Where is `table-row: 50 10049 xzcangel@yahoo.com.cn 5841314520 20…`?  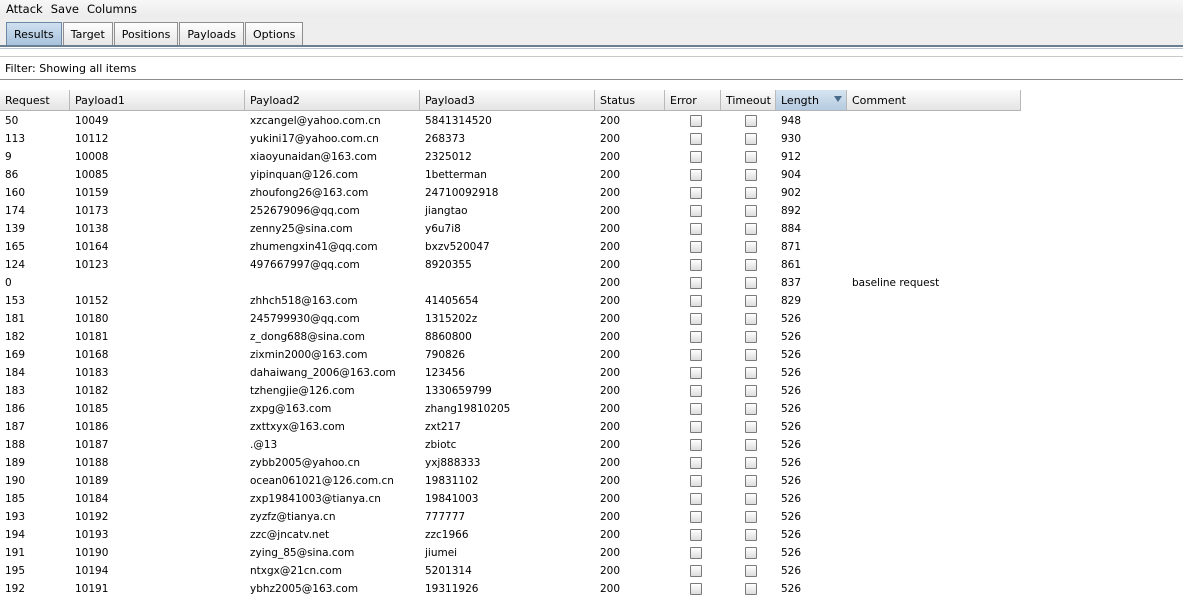
table-row: 50 10049 xzcangel@yahoo.com.cn 5841314520 20… is located at coordinates (510, 121).